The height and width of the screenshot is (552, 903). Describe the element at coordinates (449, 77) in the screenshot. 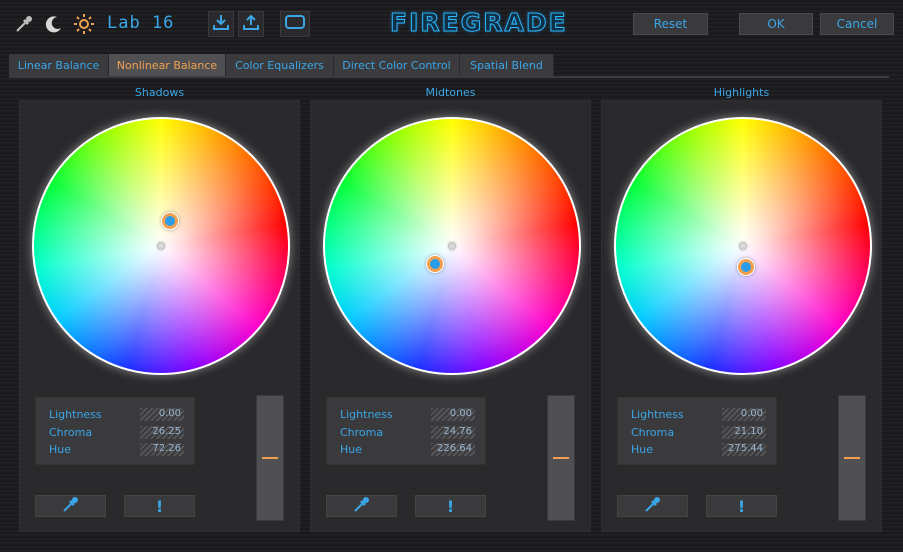

I see `tab-divider` at that location.